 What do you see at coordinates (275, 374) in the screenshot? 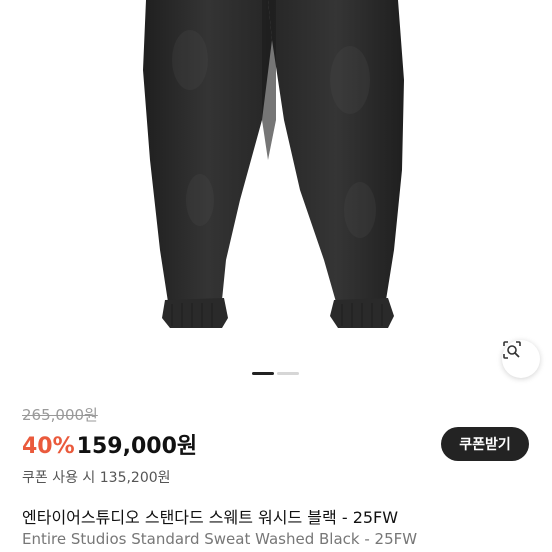
I see `gallery-indicator` at bounding box center [275, 374].